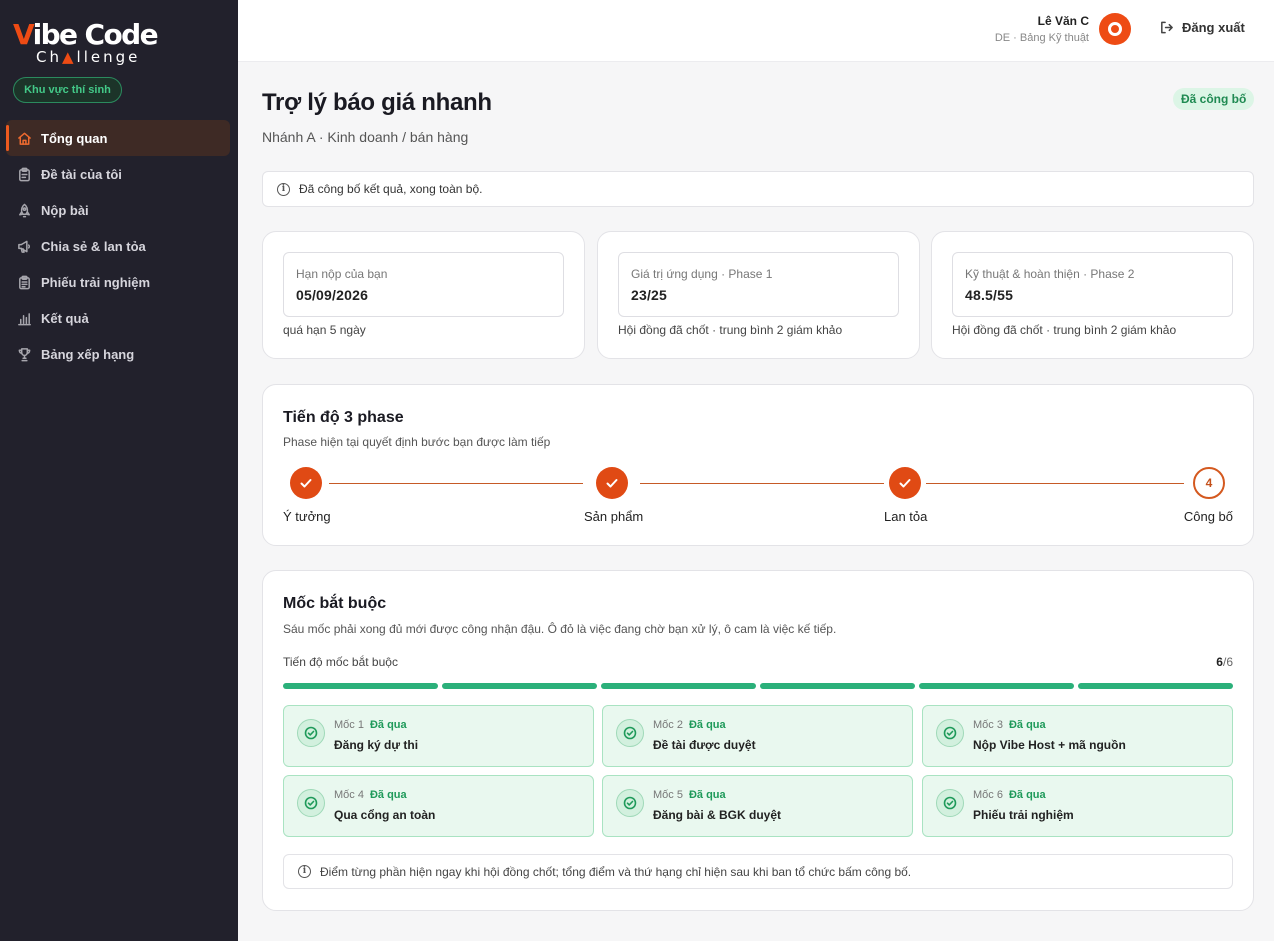 This screenshot has height=941, width=1274. Describe the element at coordinates (1049, 745) in the screenshot. I see `milestone-name: Nộp Vibe Host + mã nguồn` at that location.